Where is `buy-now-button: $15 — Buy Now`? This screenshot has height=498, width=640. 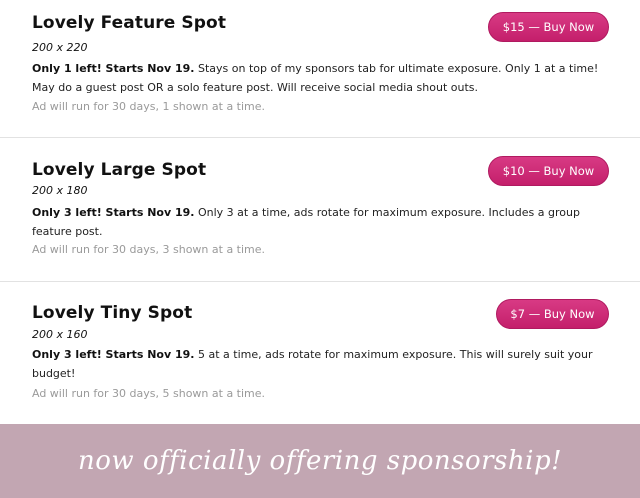 buy-now-button: $15 — Buy Now is located at coordinates (548, 27).